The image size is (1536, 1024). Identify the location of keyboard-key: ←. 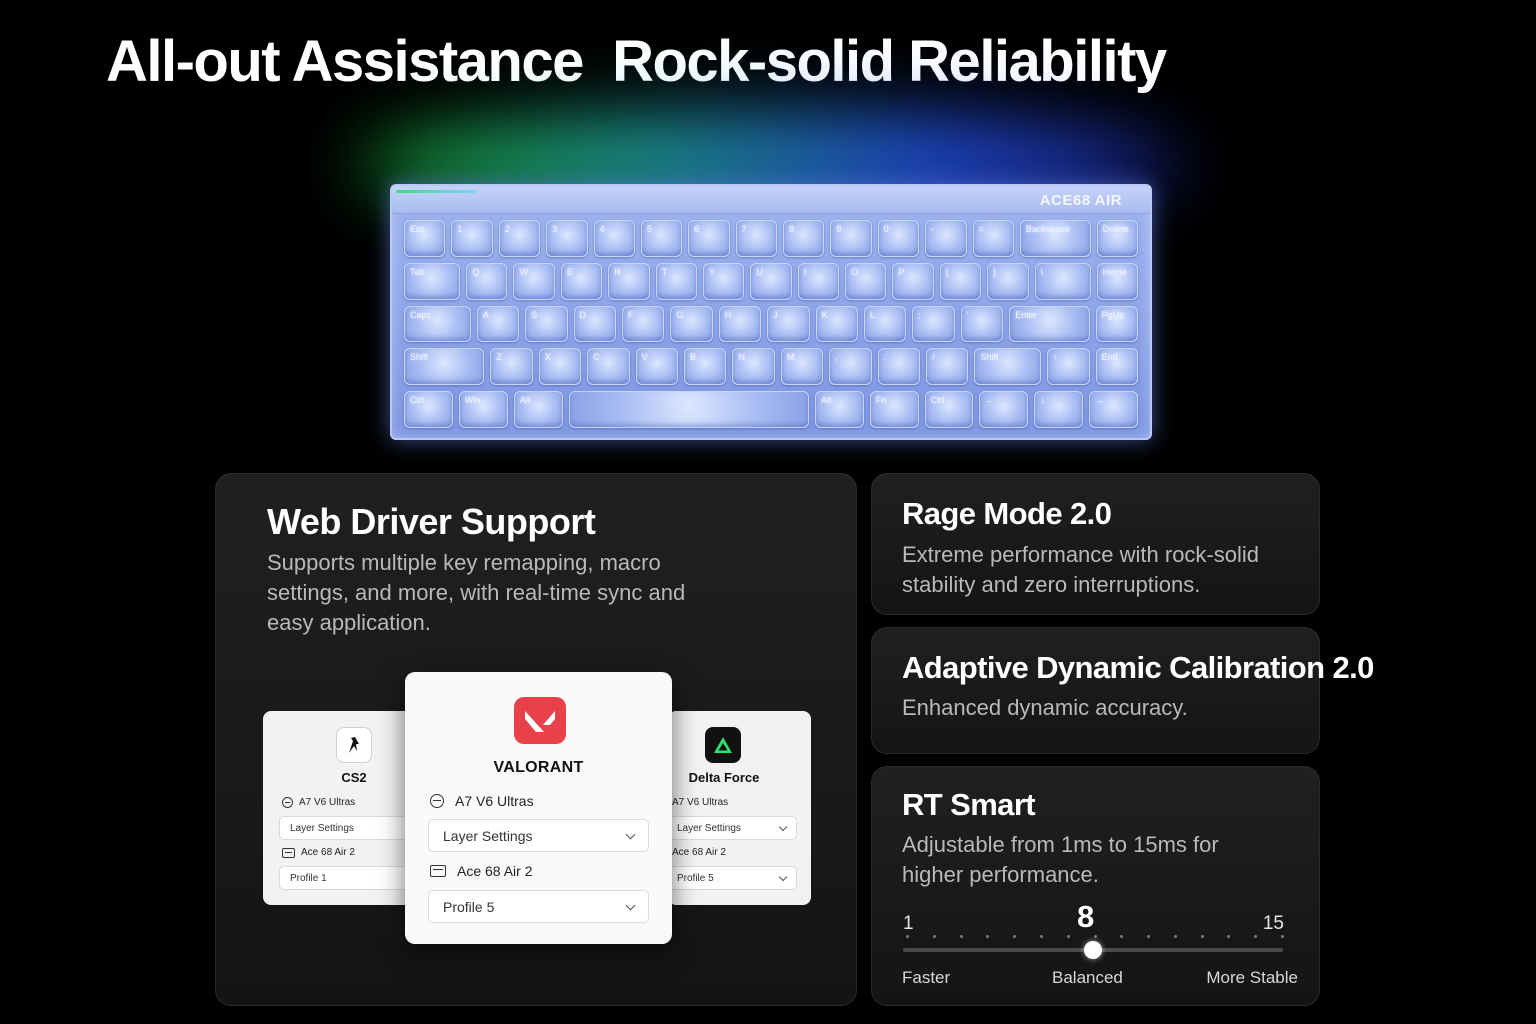
(1004, 409).